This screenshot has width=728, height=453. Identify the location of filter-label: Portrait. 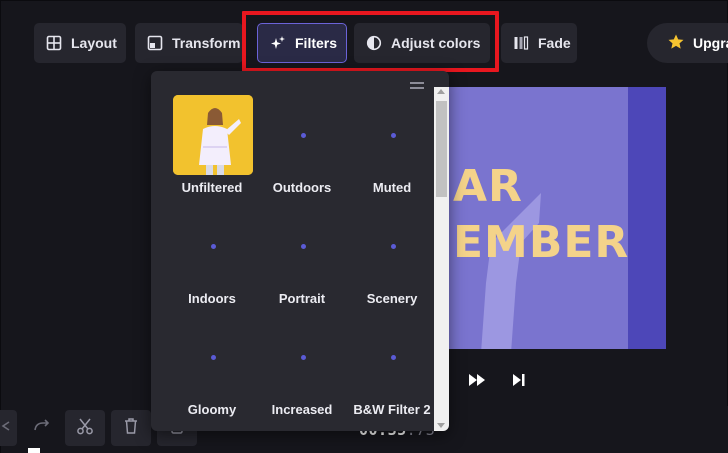
(302, 298).